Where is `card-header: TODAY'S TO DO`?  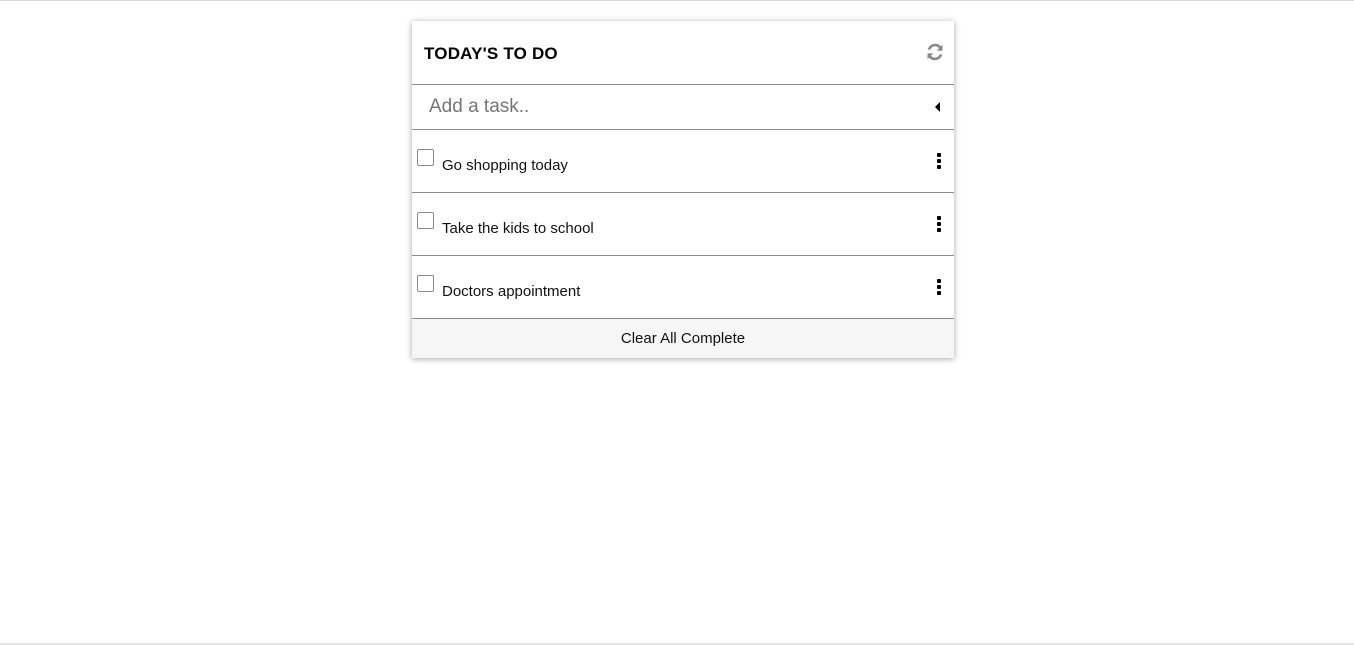
card-header: TODAY'S TO DO is located at coordinates (683, 53).